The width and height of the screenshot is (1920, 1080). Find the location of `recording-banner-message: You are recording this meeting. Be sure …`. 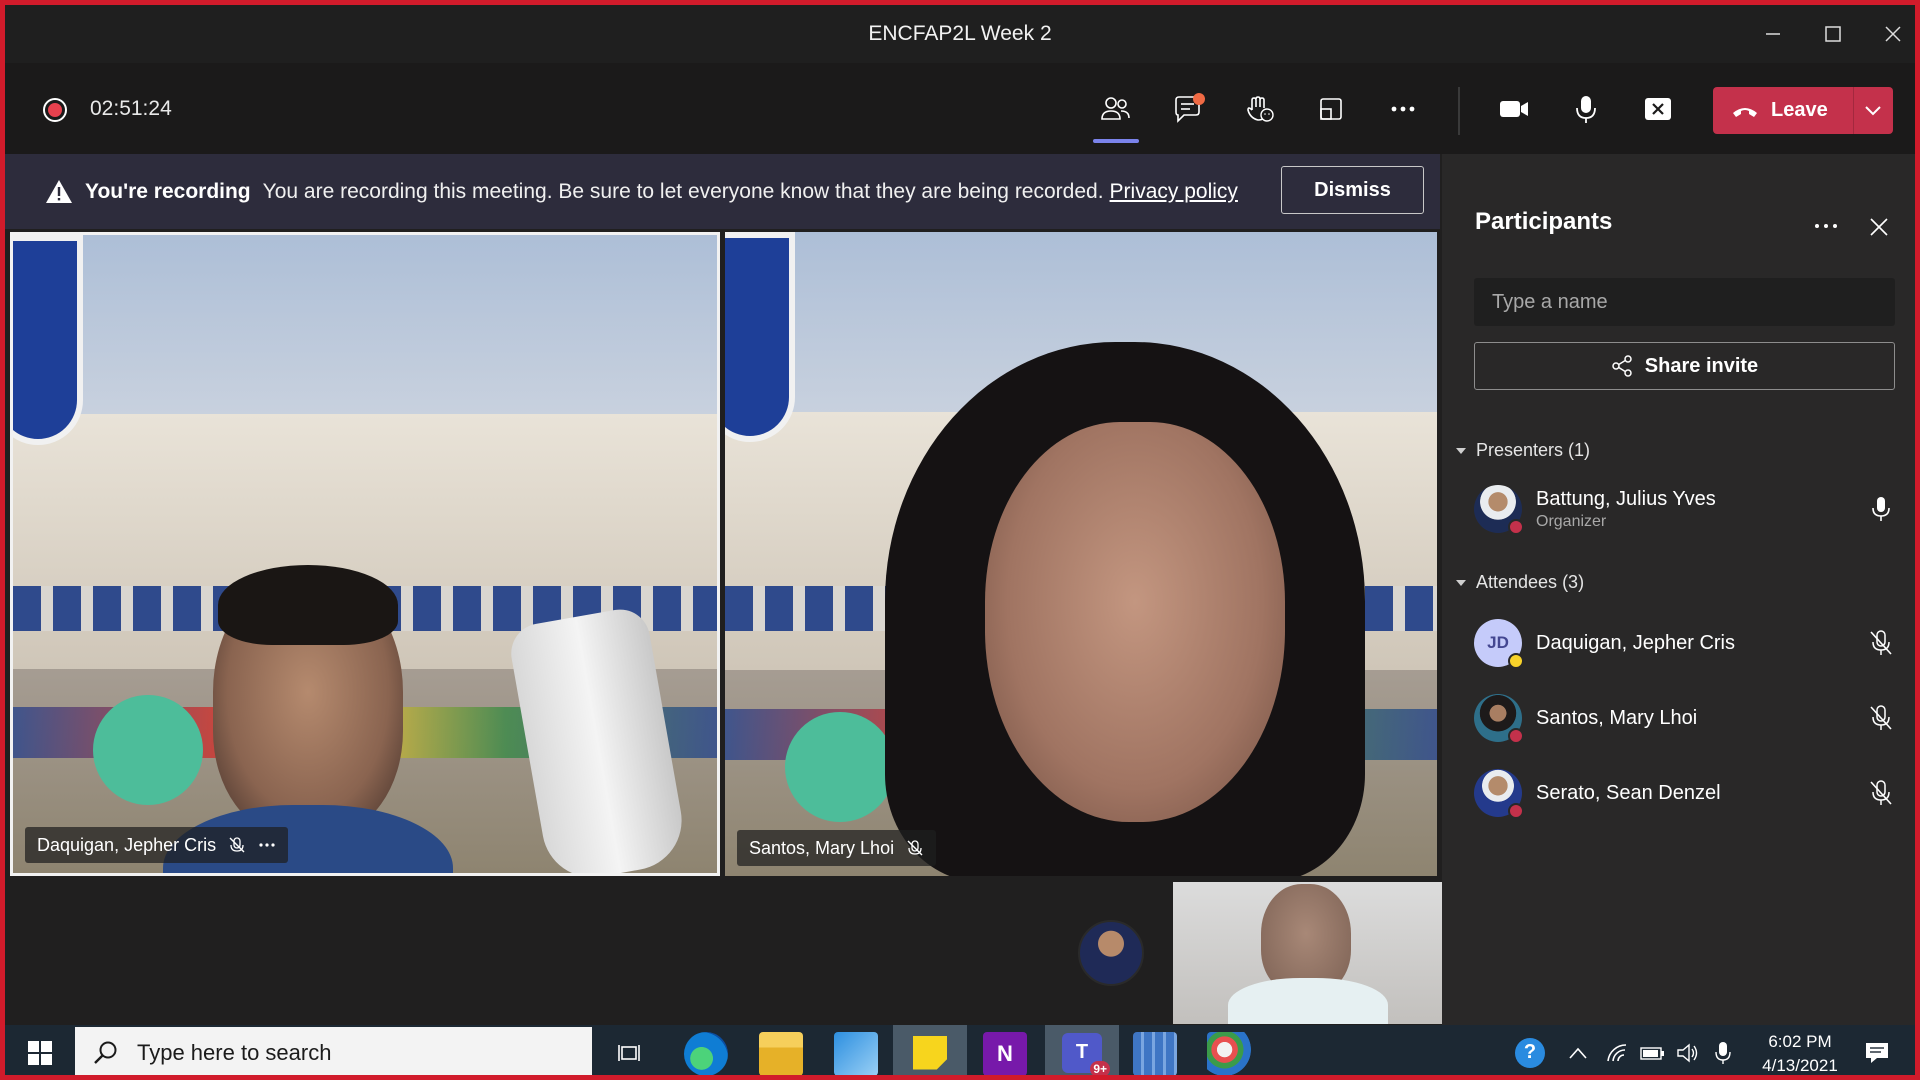

recording-banner-message: You are recording this meeting. Be sure … is located at coordinates (683, 191).